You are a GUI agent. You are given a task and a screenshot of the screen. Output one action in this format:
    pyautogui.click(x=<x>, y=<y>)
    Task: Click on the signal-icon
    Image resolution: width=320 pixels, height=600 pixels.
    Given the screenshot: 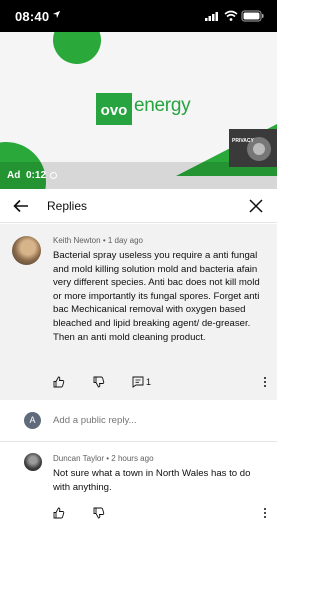 What is the action you would take?
    pyautogui.click(x=211, y=16)
    